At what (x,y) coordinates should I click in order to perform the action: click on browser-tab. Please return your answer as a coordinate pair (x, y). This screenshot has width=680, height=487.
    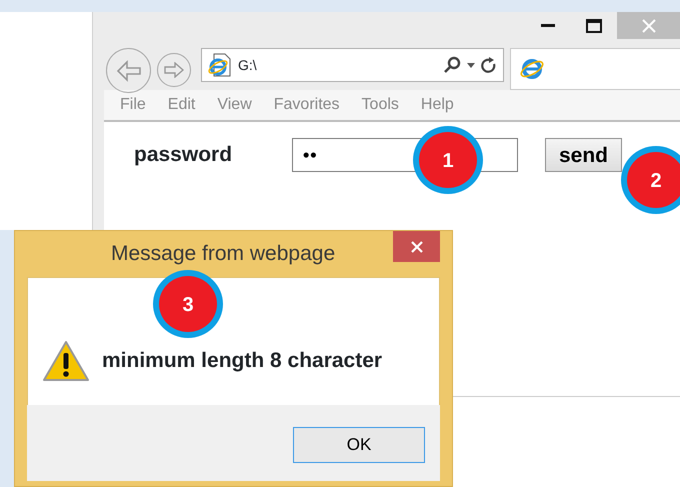
    Looking at the image, I should click on (595, 69).